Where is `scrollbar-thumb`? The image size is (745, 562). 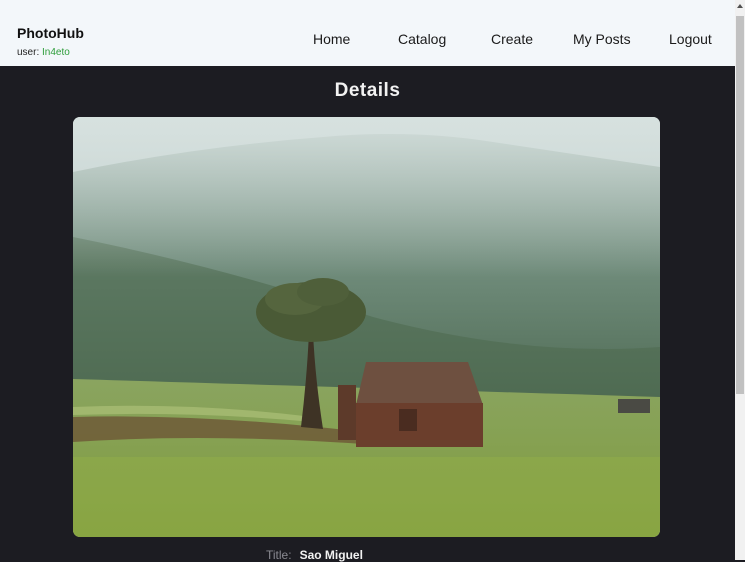
scrollbar-thumb is located at coordinates (740, 205).